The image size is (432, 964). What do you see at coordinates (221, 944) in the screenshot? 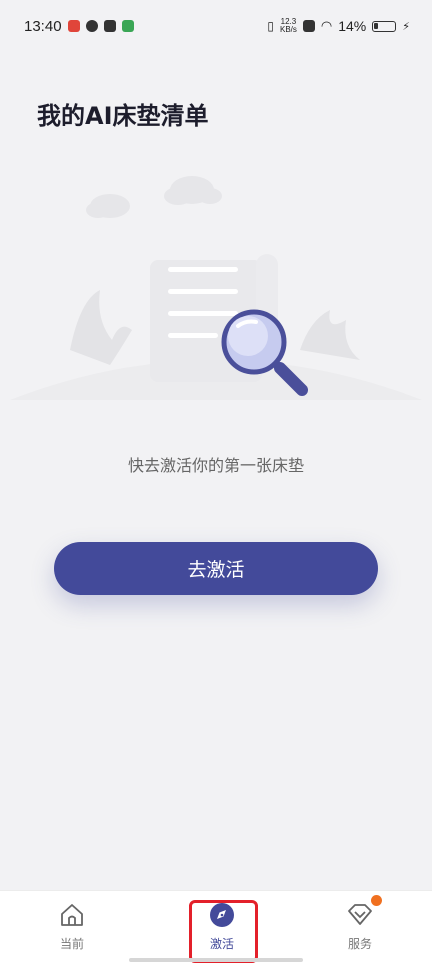
I see `nav-label-activate: 激活` at bounding box center [221, 944].